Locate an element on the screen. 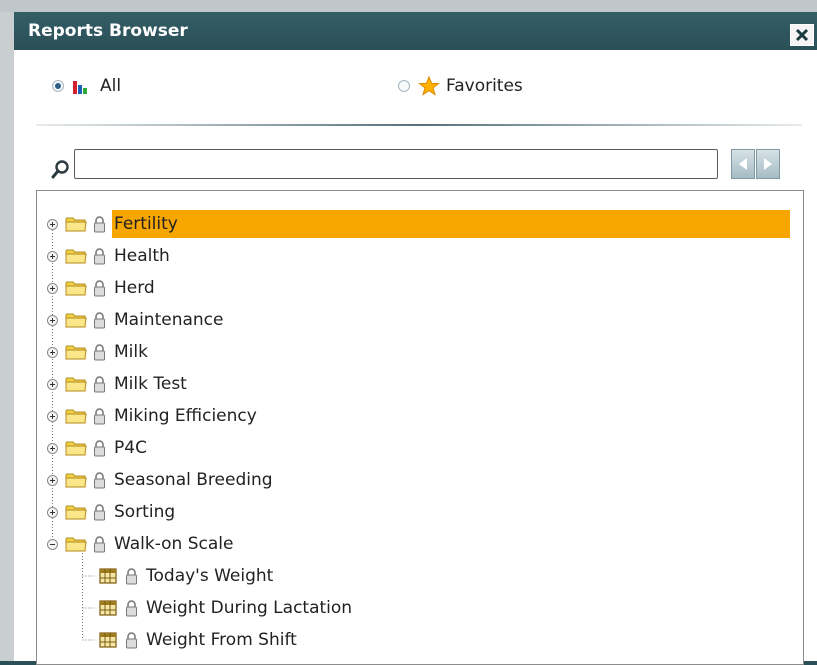  tree-node-label: Fertility is located at coordinates (146, 224).